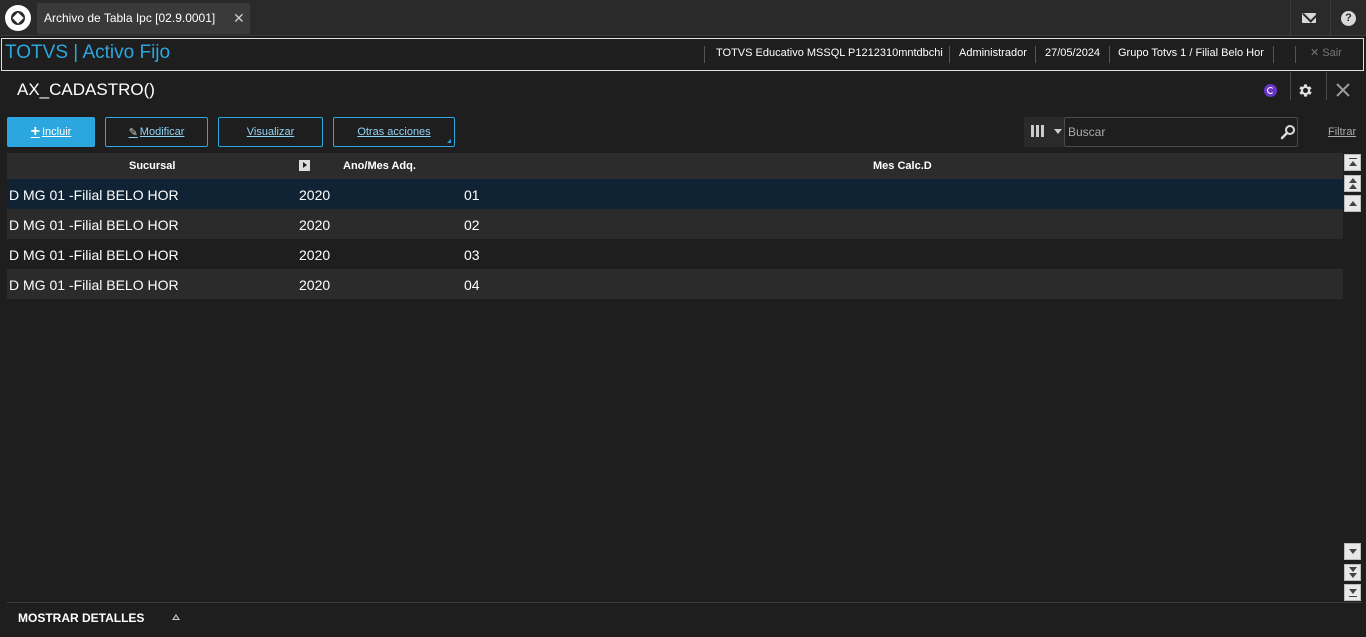 This screenshot has height=637, width=1366. I want to click on scroll-bottom-button, so click(1352, 592).